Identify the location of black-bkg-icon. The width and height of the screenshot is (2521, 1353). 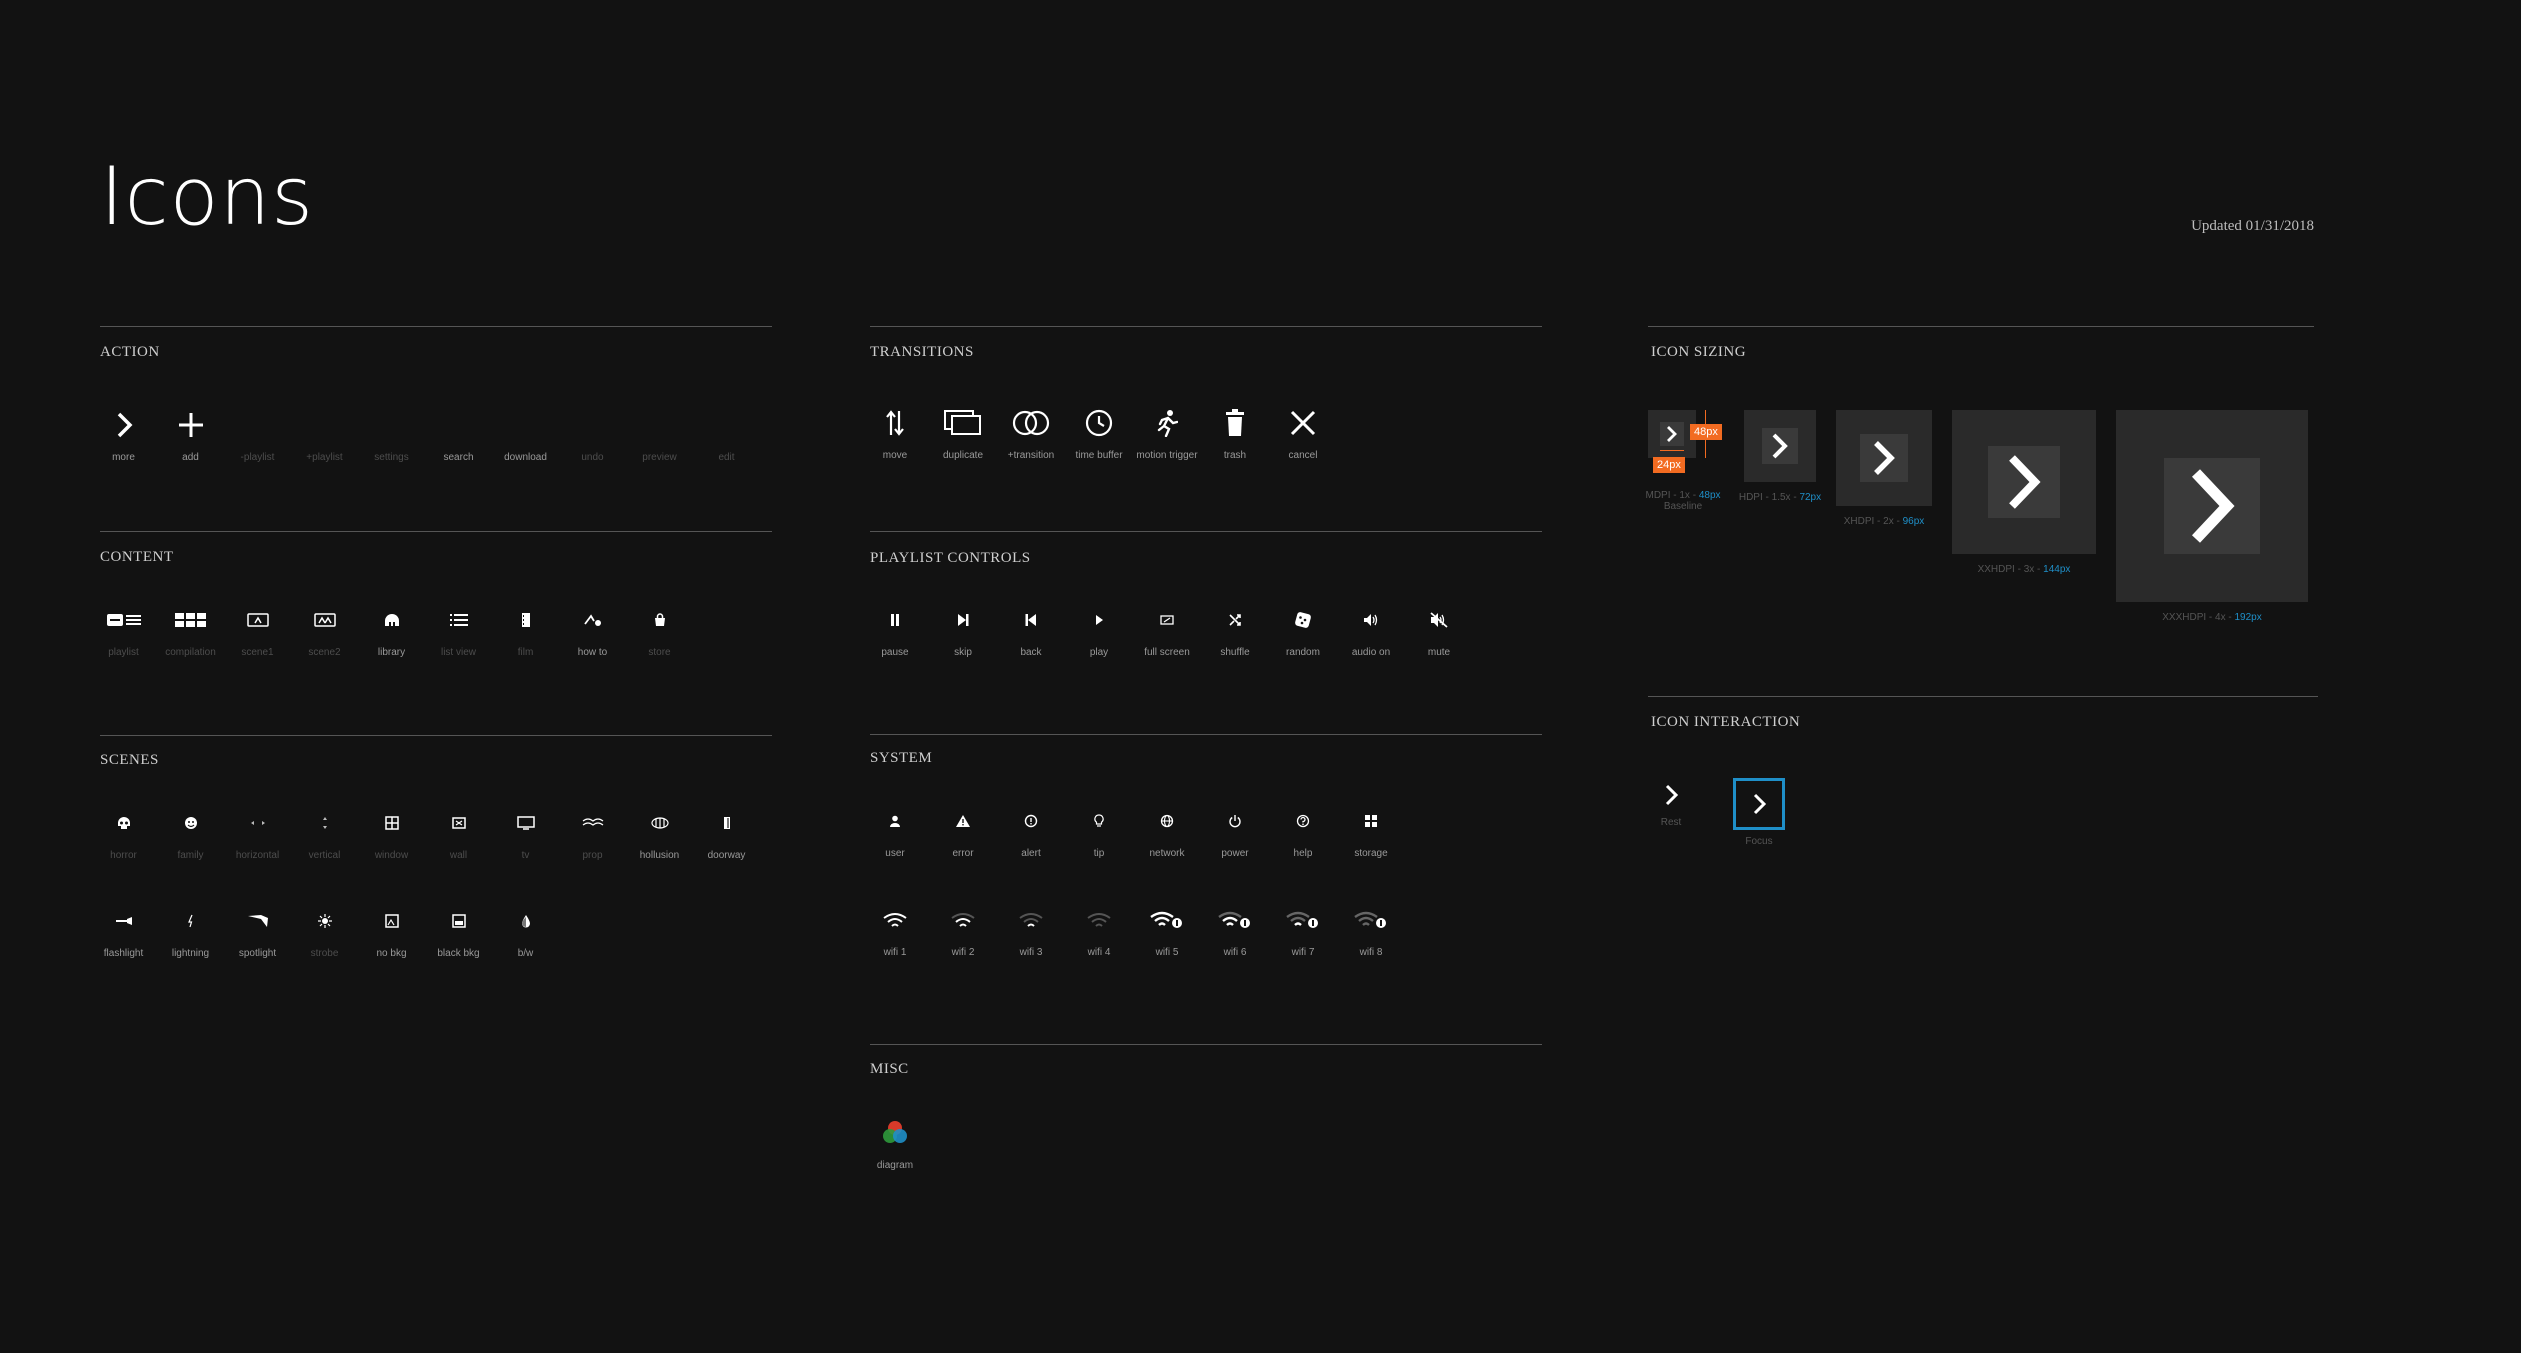
(458, 921).